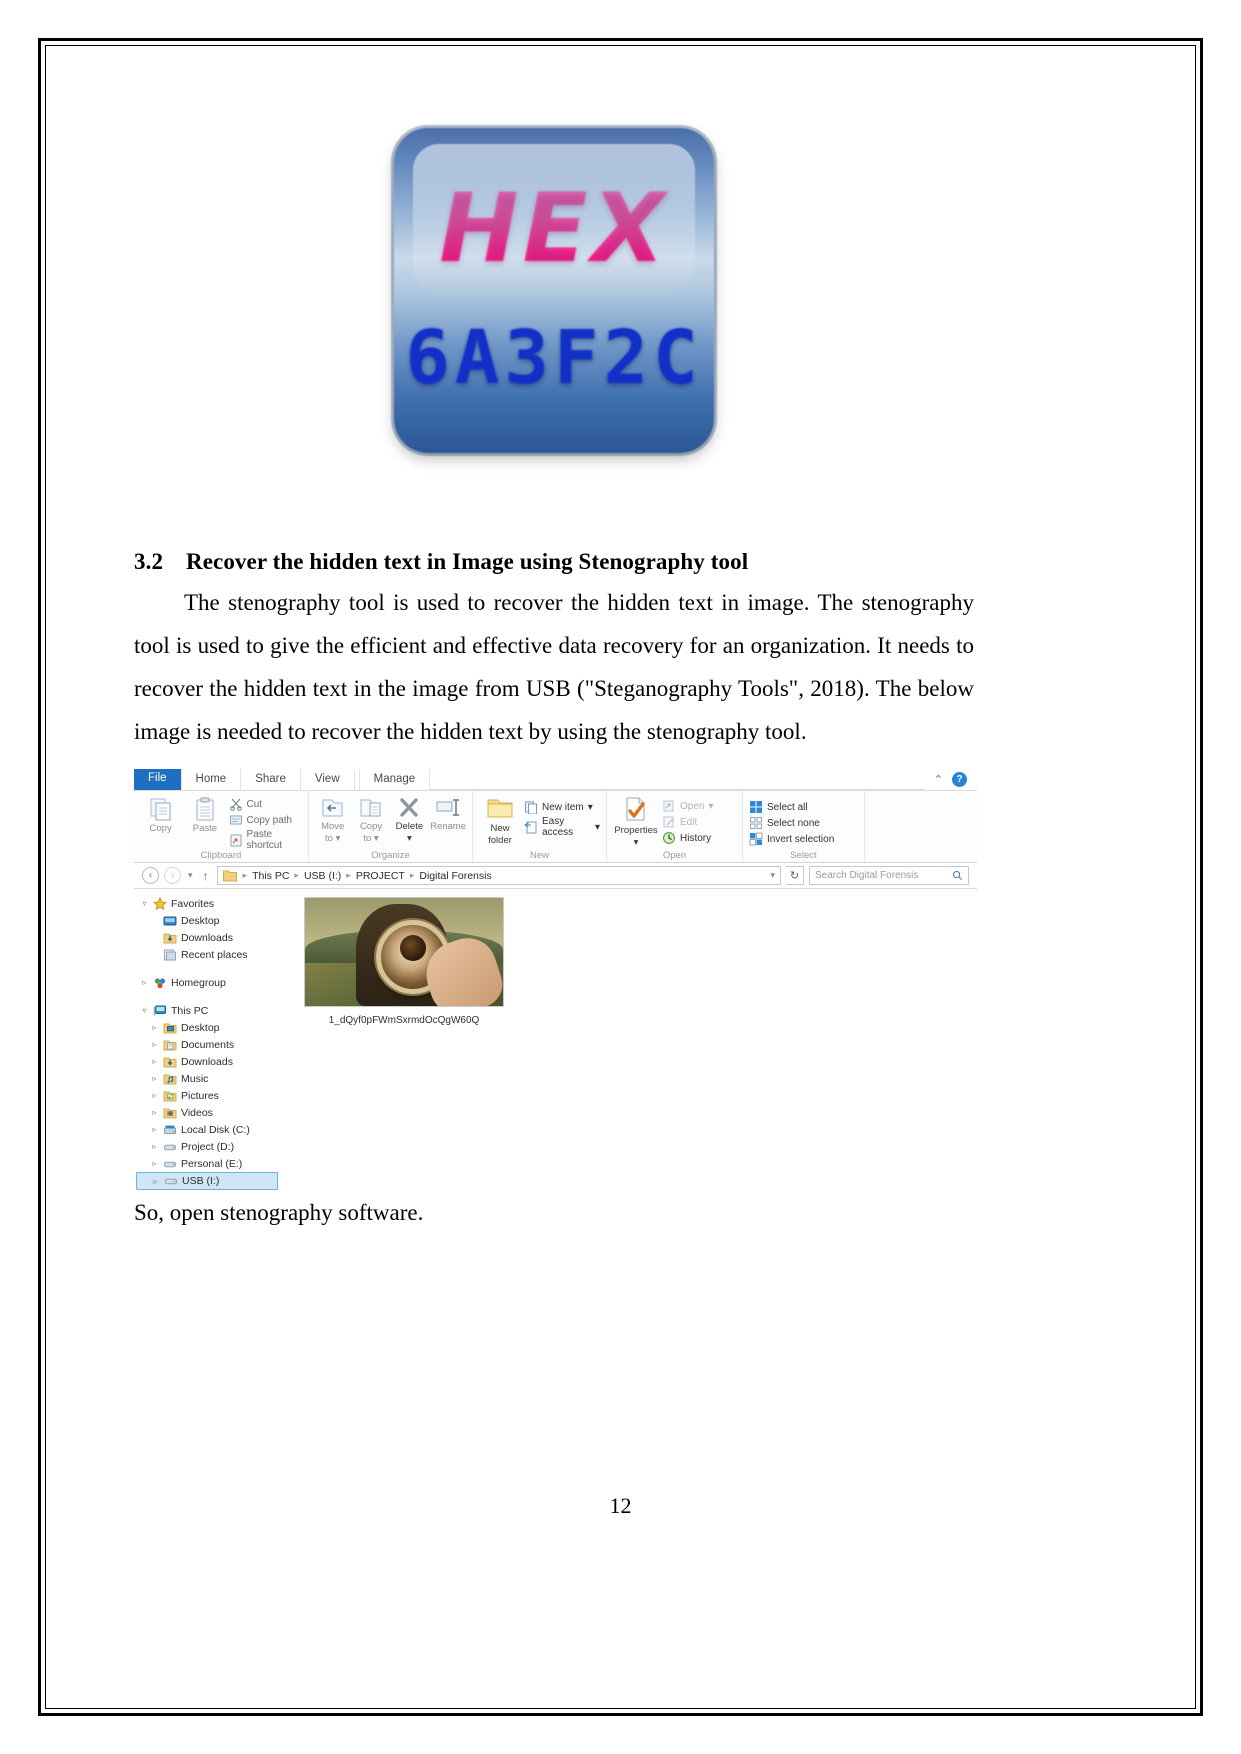 The image size is (1241, 1754). I want to click on back-button: ‹, so click(150, 875).